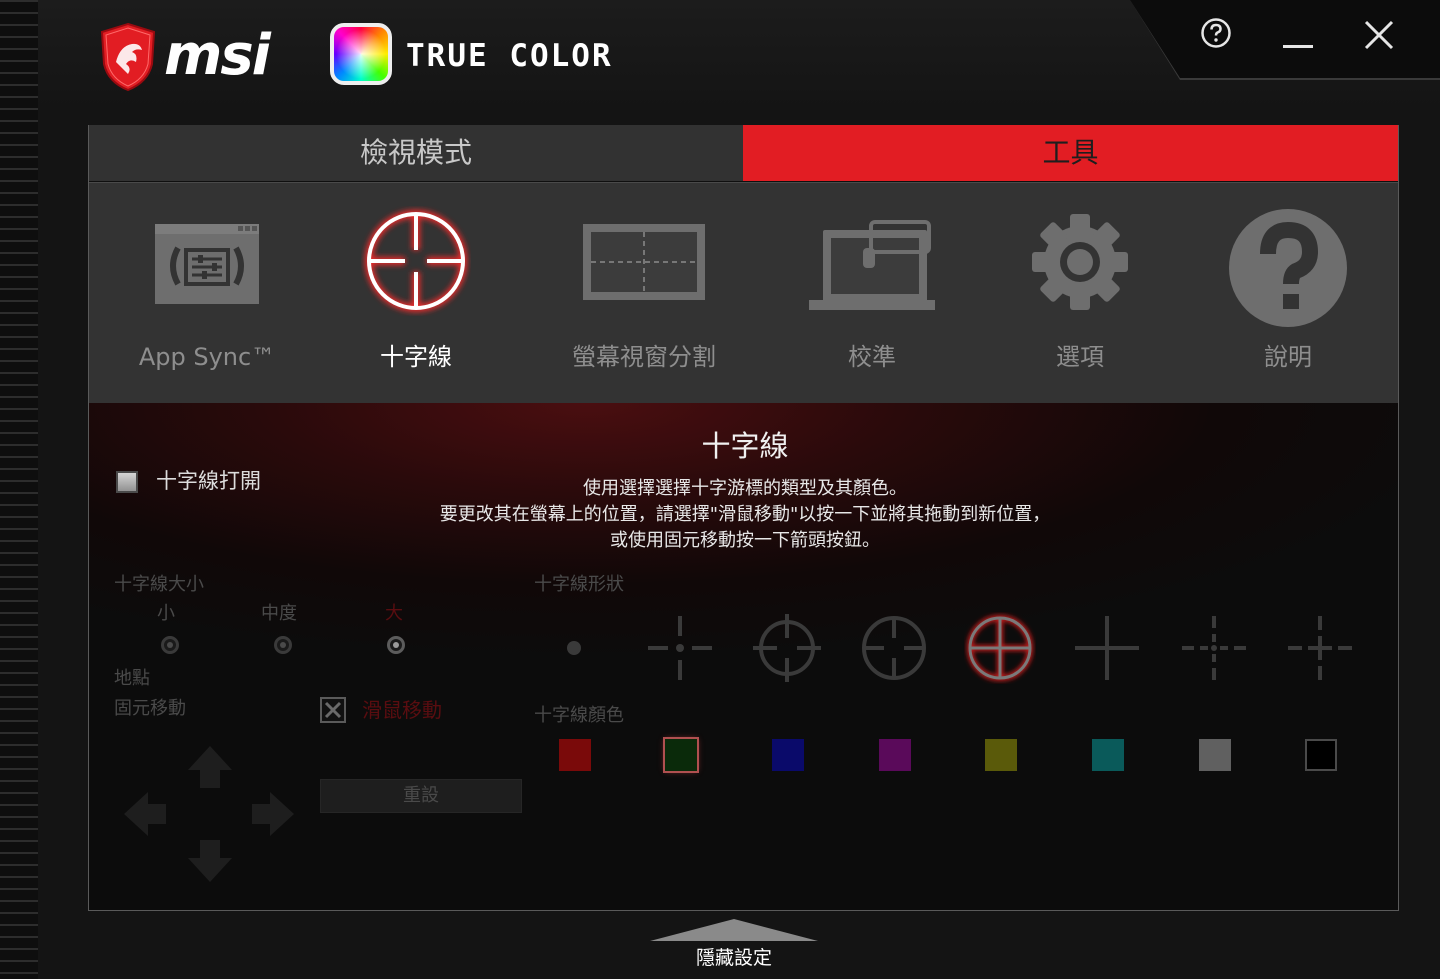  What do you see at coordinates (210, 863) in the screenshot?
I see `arrow-down-icon` at bounding box center [210, 863].